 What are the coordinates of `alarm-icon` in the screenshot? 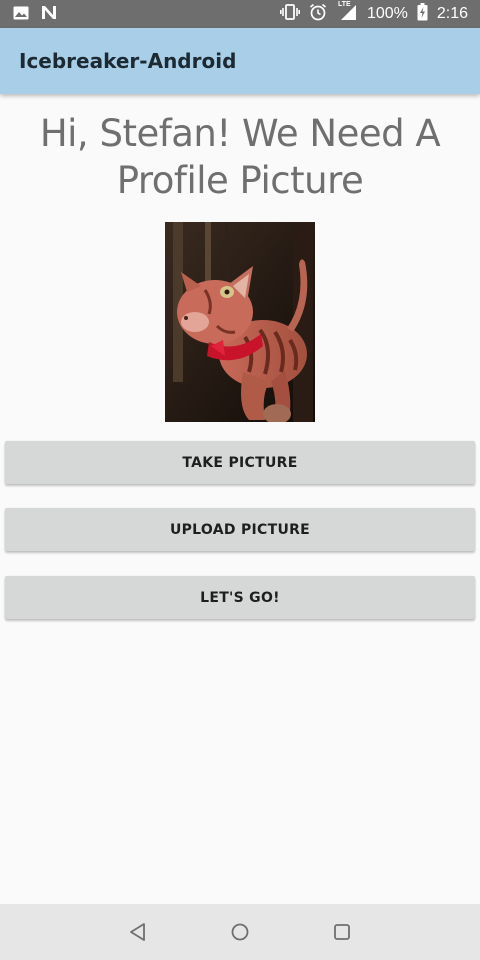 It's located at (318, 14).